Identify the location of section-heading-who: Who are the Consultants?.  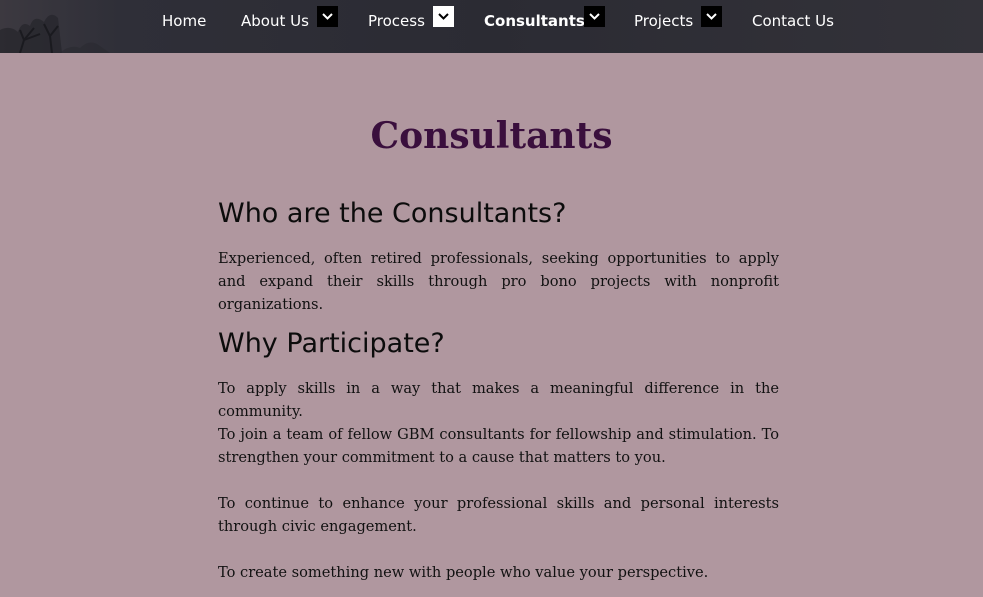
(392, 213).